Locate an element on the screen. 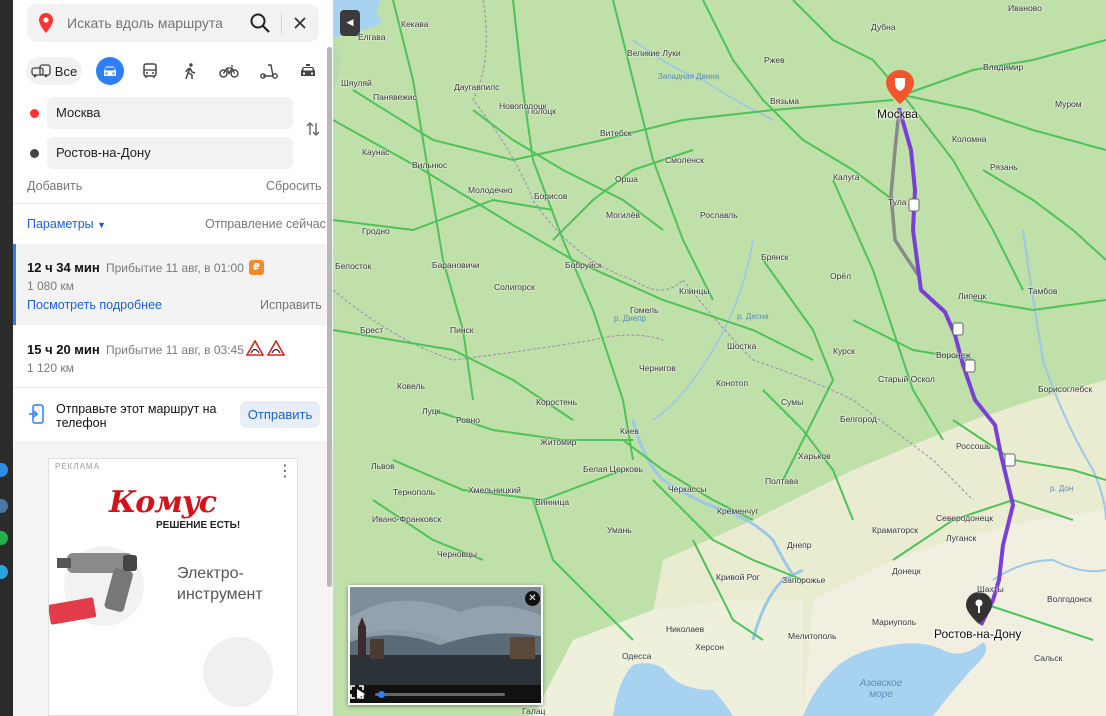 The width and height of the screenshot is (1106, 716). city-label: Борисов is located at coordinates (551, 196).